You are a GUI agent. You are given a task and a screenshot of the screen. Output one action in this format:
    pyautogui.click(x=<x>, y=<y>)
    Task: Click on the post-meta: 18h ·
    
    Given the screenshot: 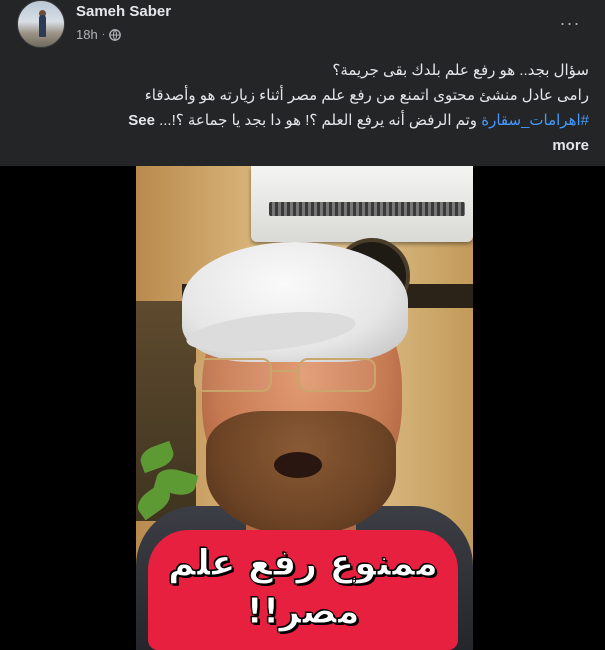 What is the action you would take?
    pyautogui.click(x=98, y=34)
    